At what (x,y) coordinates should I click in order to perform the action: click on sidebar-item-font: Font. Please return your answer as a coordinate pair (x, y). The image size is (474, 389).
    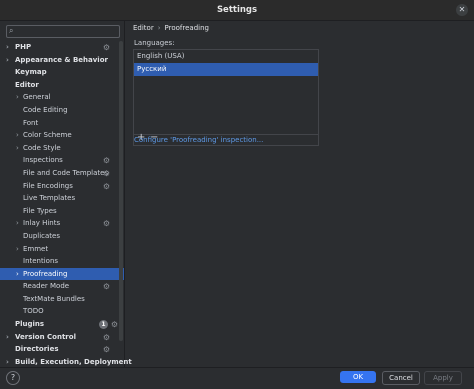
    Looking at the image, I should click on (62, 123).